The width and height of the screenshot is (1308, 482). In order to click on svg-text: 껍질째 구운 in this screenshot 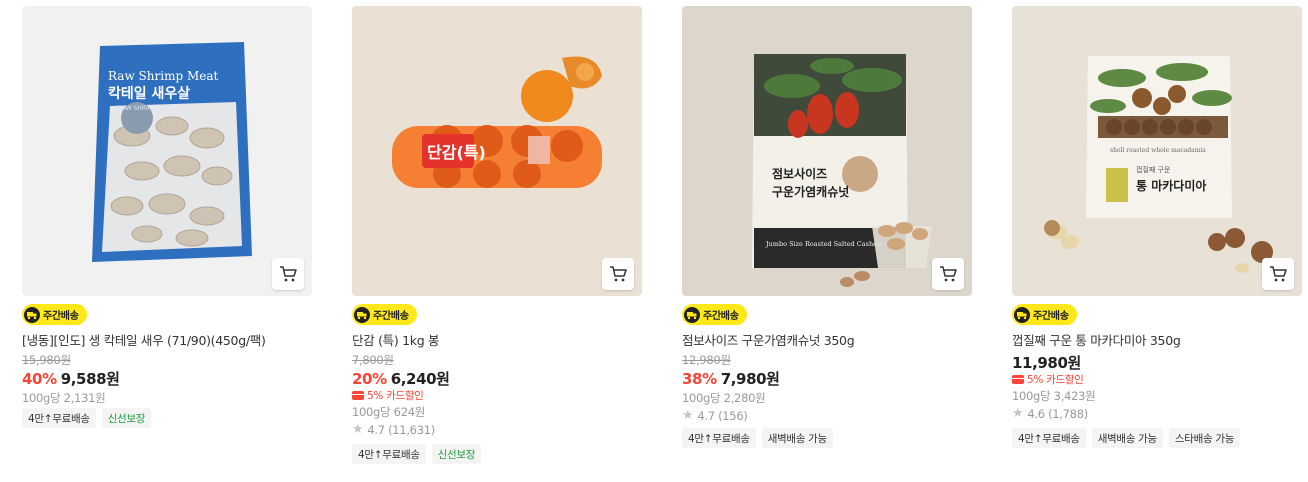, I will do `click(1153, 170)`.